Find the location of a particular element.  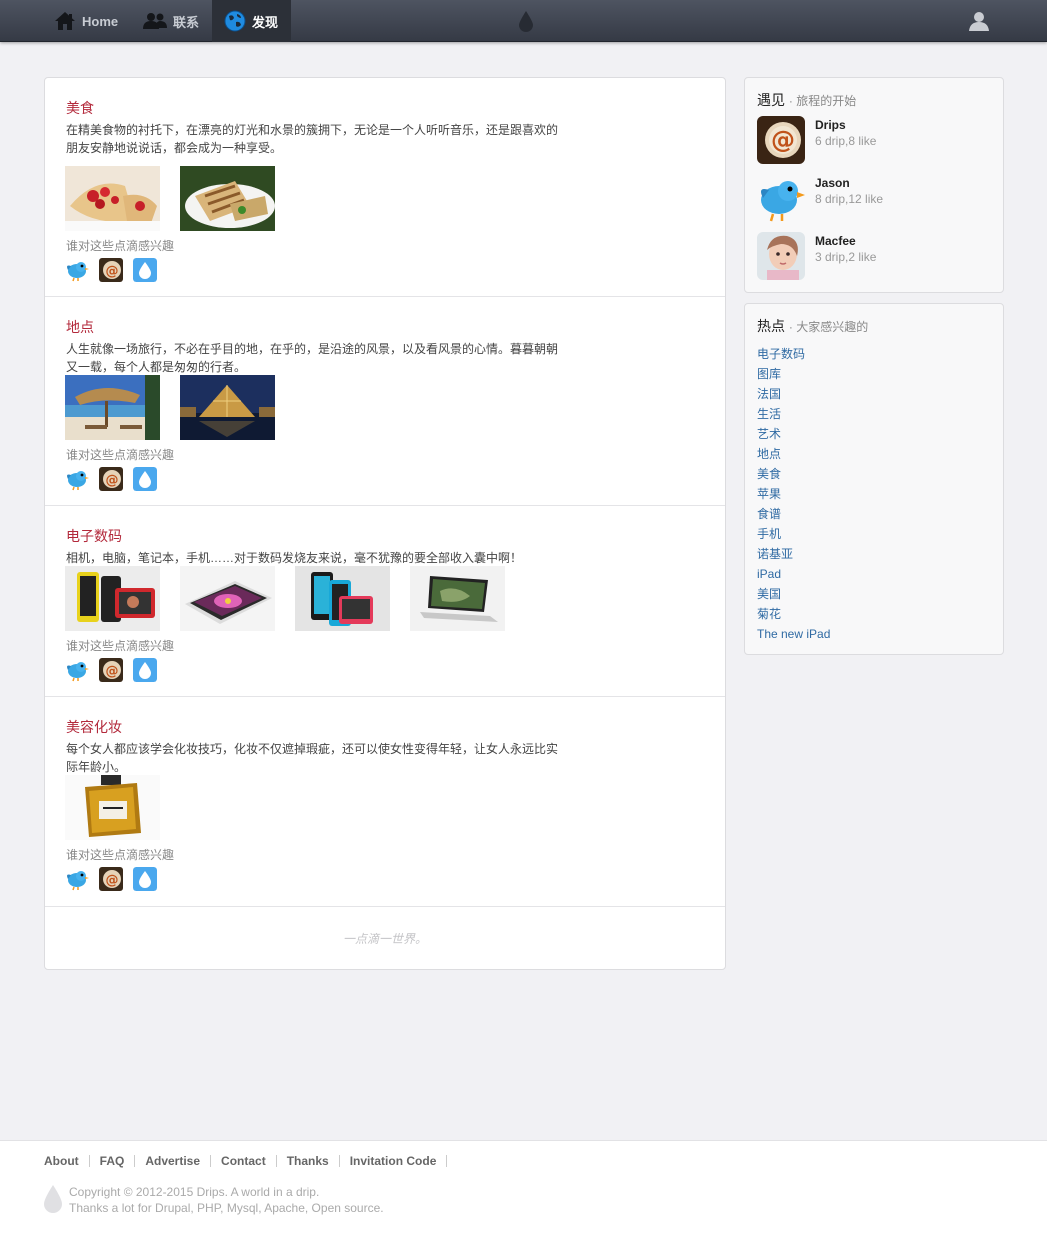

user-card: Jason 8 drip,12 like is located at coordinates (872, 199).